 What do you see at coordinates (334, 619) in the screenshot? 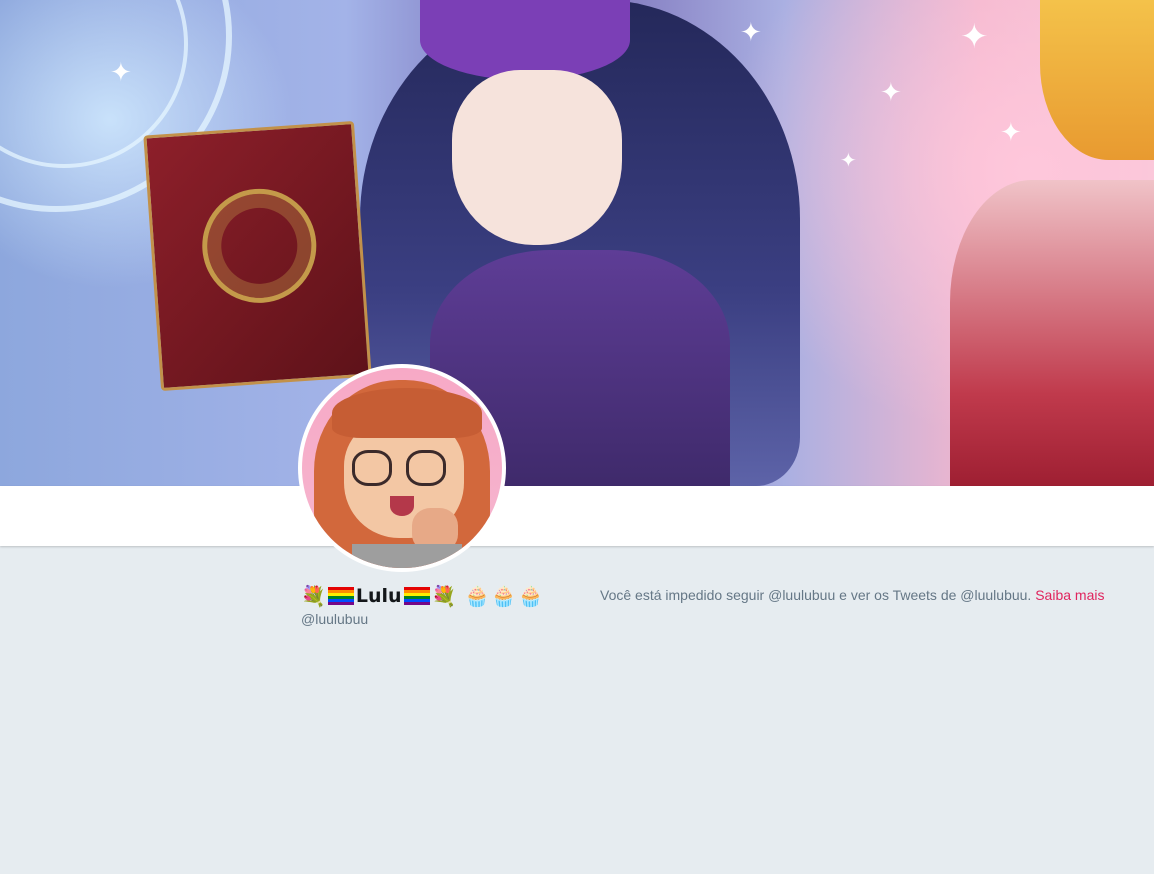
I see `profile-handle: @luulubuu` at bounding box center [334, 619].